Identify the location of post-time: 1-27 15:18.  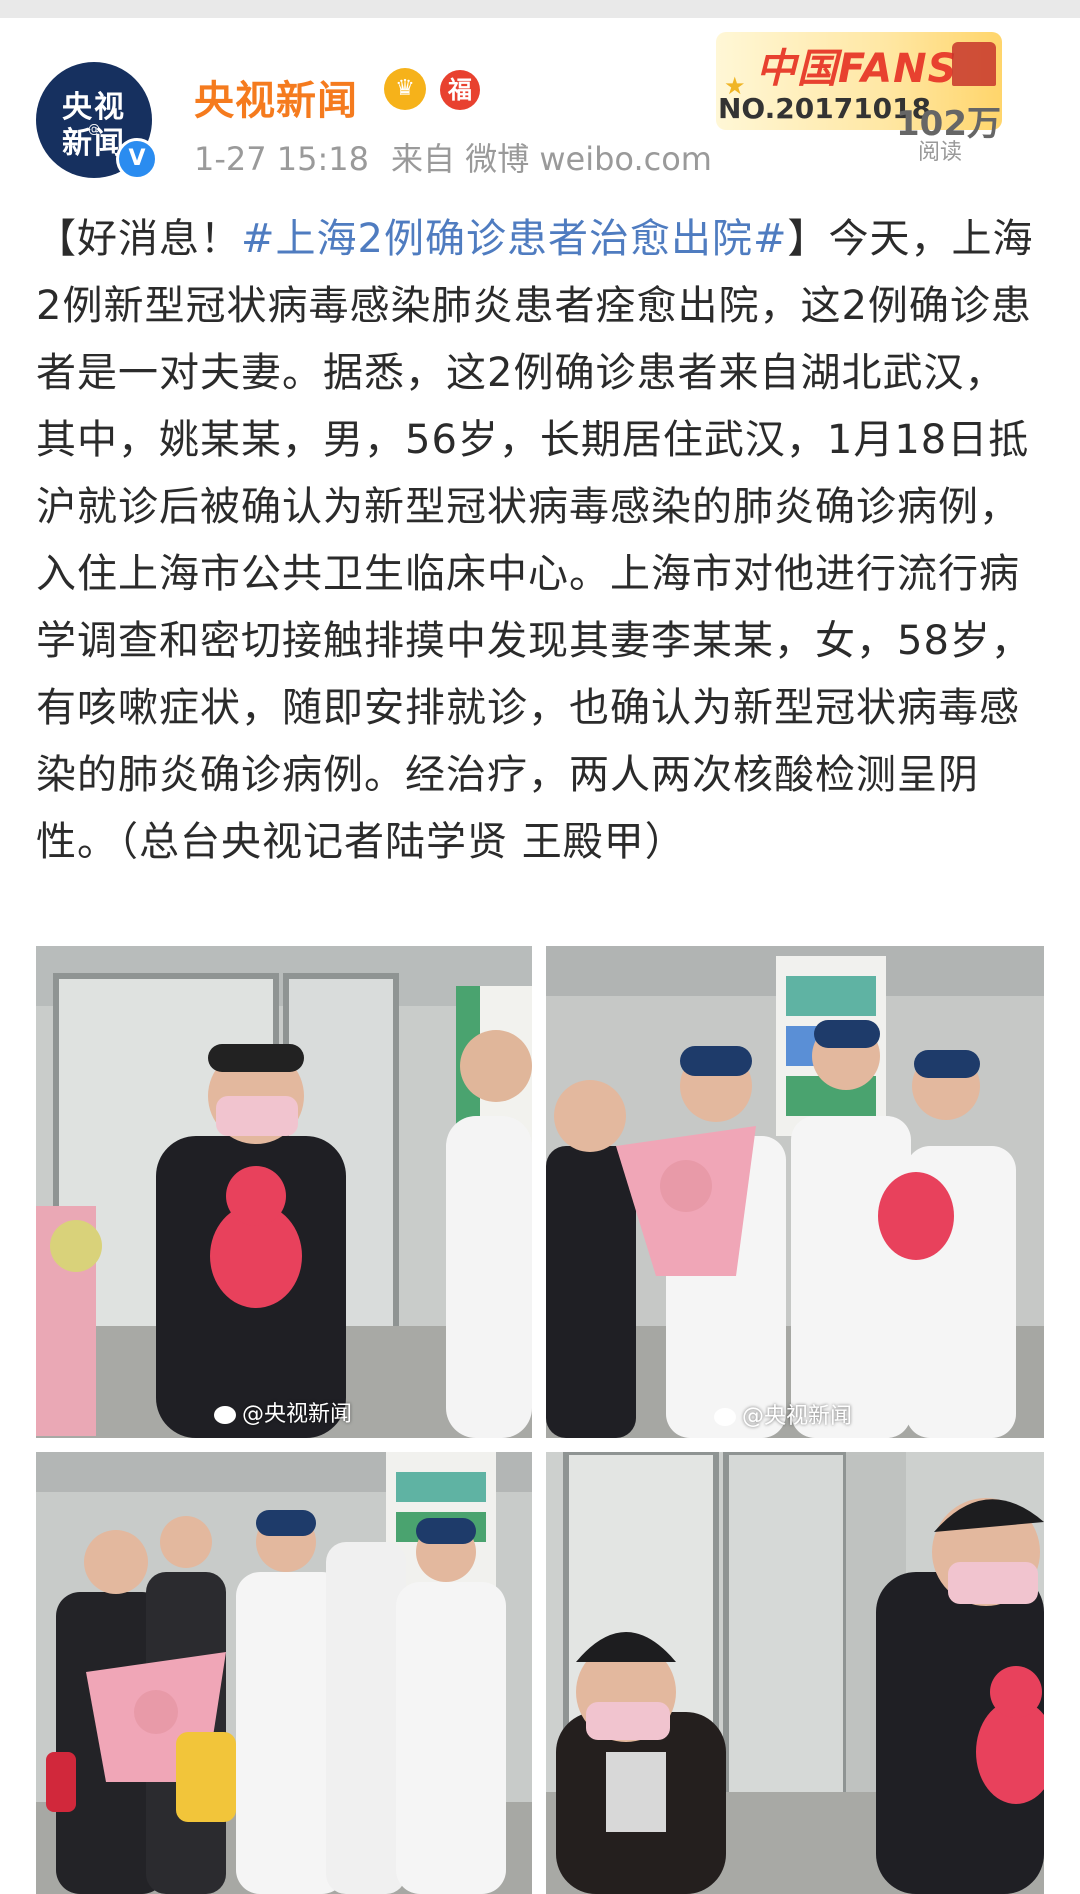
(282, 159).